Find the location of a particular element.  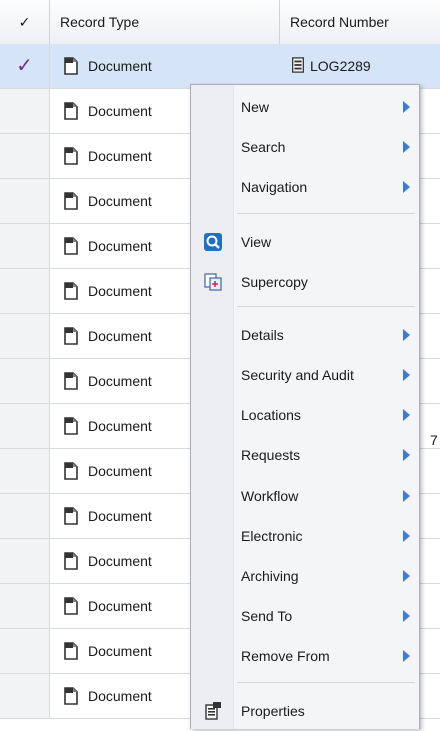

menu-item-label: Workflow is located at coordinates (270, 496).